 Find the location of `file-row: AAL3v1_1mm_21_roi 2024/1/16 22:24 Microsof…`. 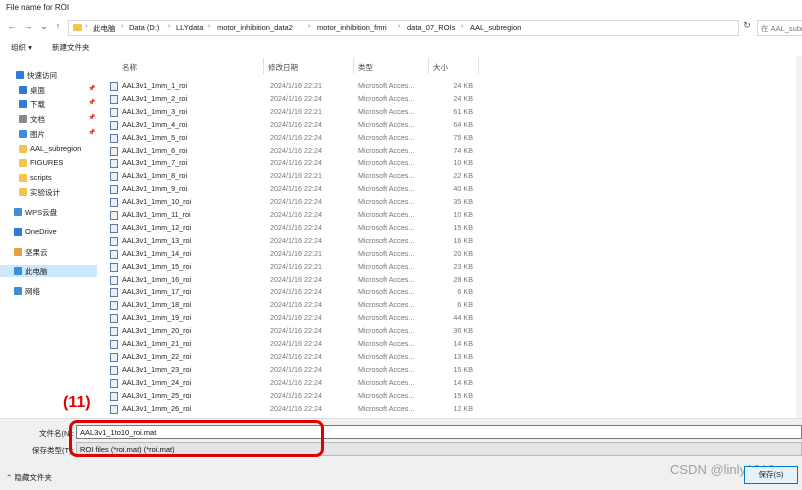

file-row: AAL3v1_1mm_21_roi 2024/1/16 22:24 Microsof… is located at coordinates (293, 344).